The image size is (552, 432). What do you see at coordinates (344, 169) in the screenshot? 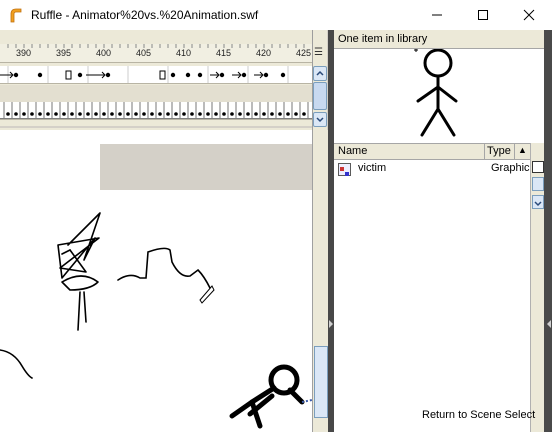
I see `graphic-symbol-icon` at bounding box center [344, 169].